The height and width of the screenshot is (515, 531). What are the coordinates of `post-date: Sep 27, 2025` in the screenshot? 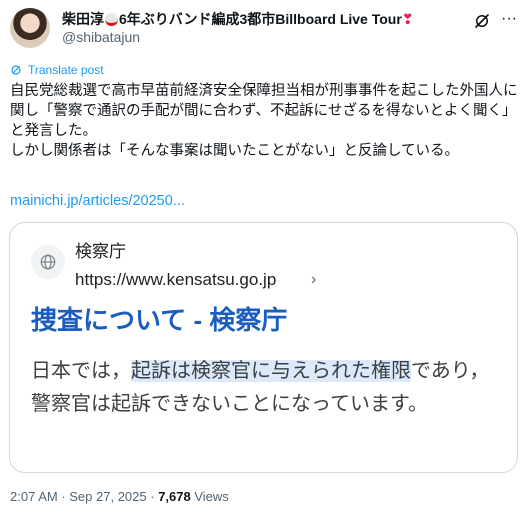 It's located at (107, 496).